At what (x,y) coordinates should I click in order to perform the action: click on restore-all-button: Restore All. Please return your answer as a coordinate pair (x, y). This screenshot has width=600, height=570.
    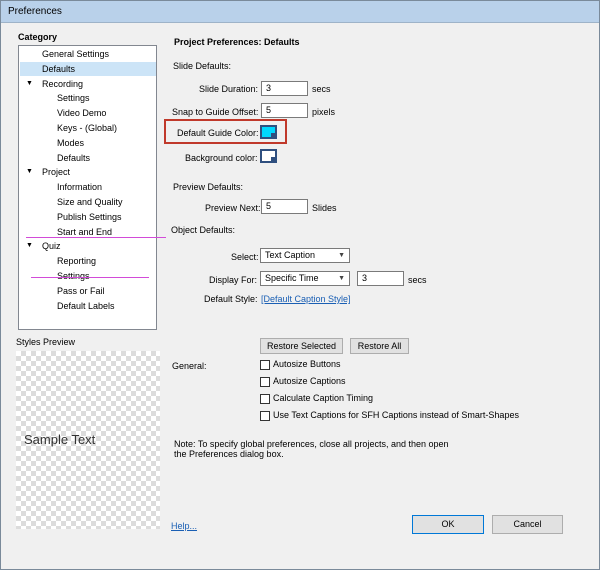
    Looking at the image, I should click on (379, 346).